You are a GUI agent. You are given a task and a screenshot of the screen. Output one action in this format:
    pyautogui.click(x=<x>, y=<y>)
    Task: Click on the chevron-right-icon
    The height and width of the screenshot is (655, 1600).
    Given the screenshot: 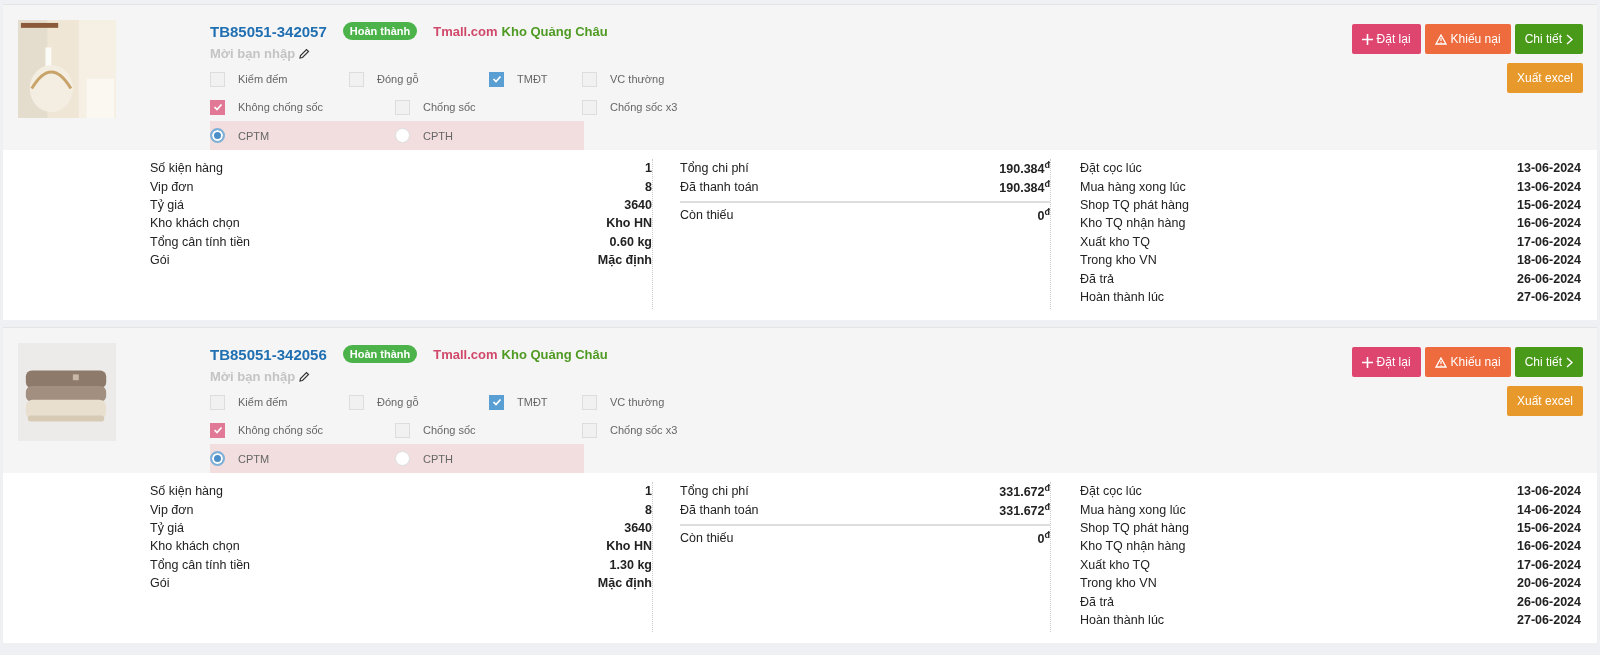 What is the action you would take?
    pyautogui.click(x=1569, y=39)
    